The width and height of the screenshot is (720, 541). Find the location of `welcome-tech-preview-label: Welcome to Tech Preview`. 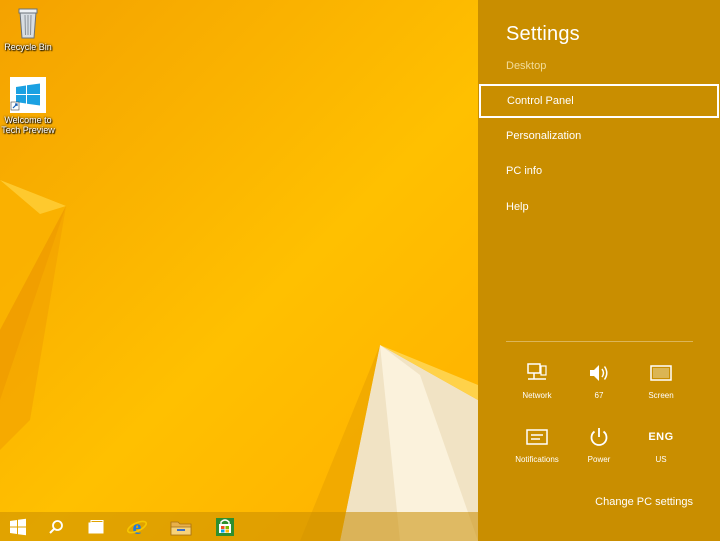

welcome-tech-preview-label: Welcome to Tech Preview is located at coordinates (28, 125).